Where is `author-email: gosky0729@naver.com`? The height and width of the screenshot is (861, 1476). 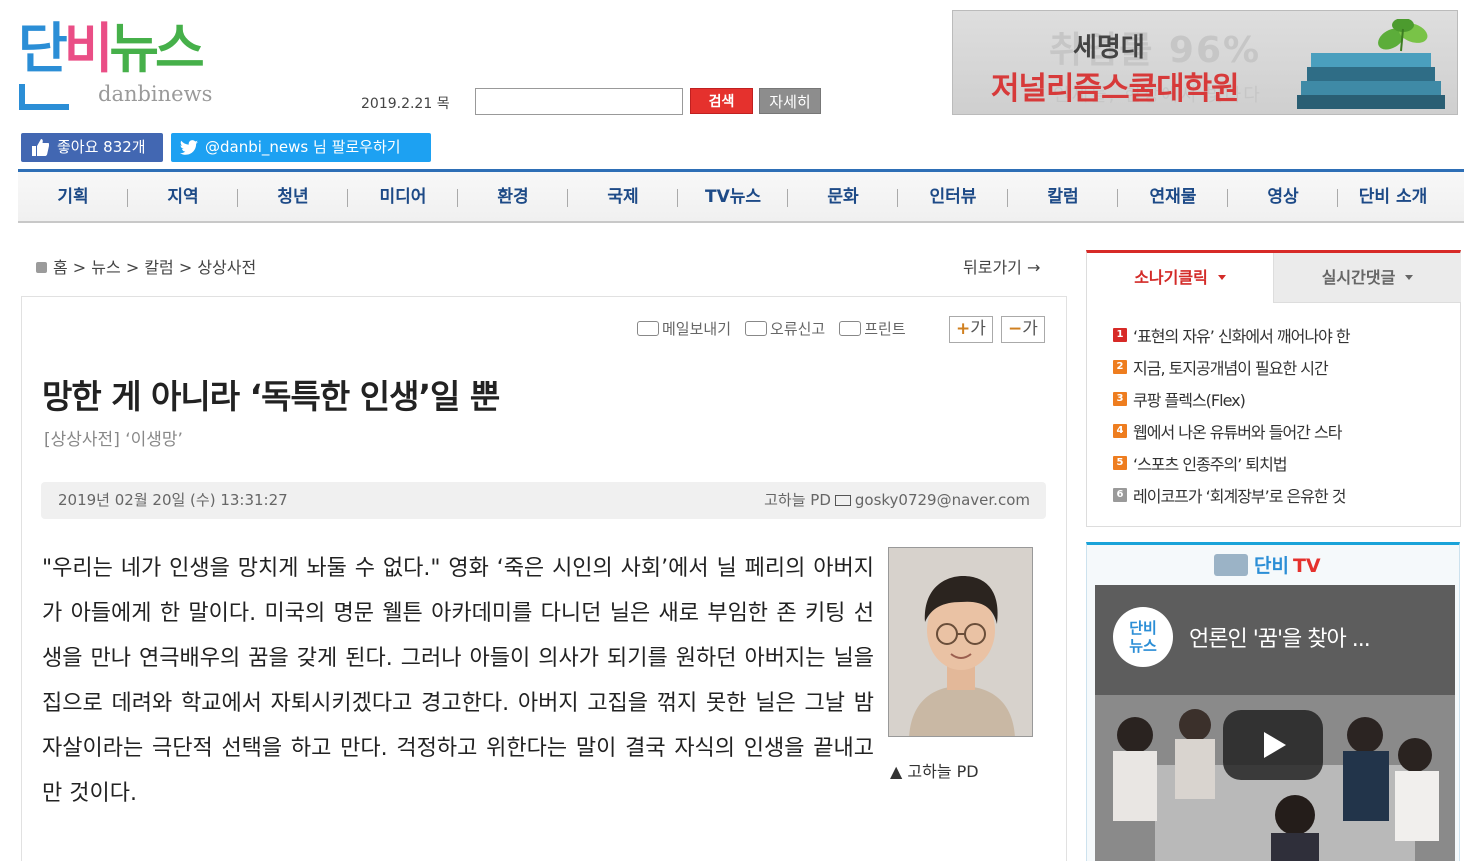 author-email: gosky0729@naver.com is located at coordinates (942, 500).